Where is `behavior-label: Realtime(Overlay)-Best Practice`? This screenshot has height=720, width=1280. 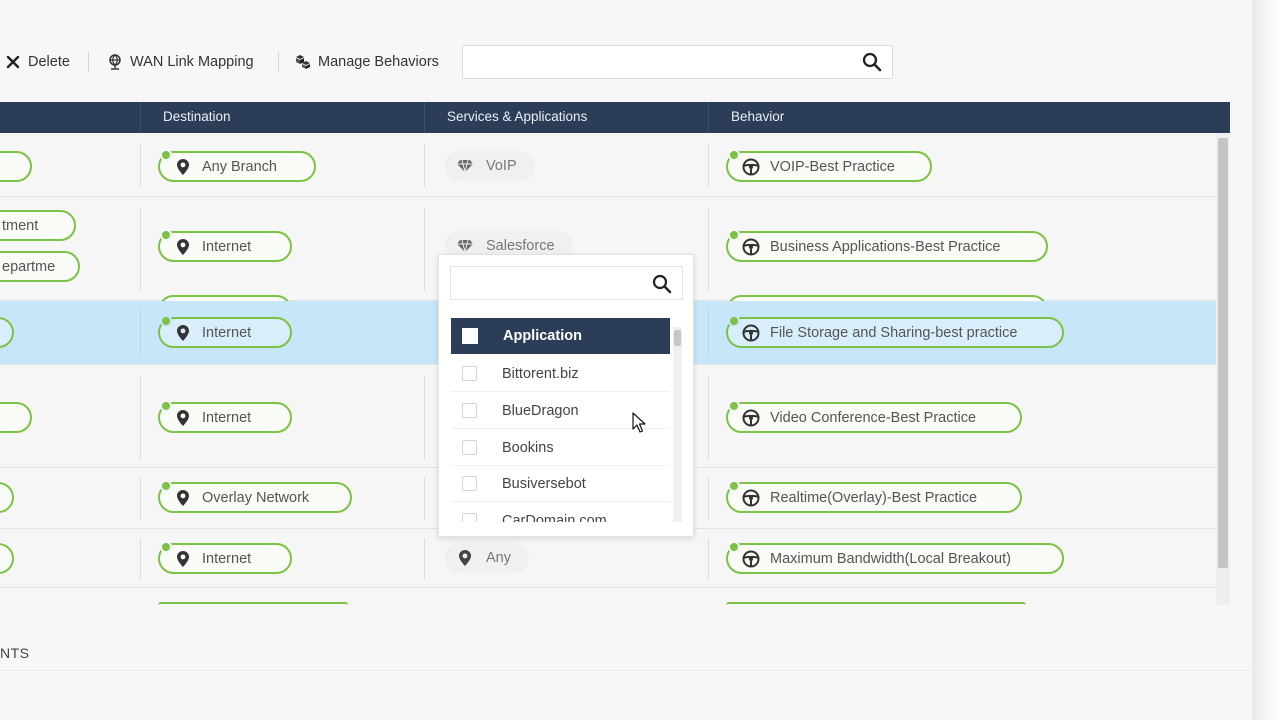
behavior-label: Realtime(Overlay)-Best Practice is located at coordinates (874, 497).